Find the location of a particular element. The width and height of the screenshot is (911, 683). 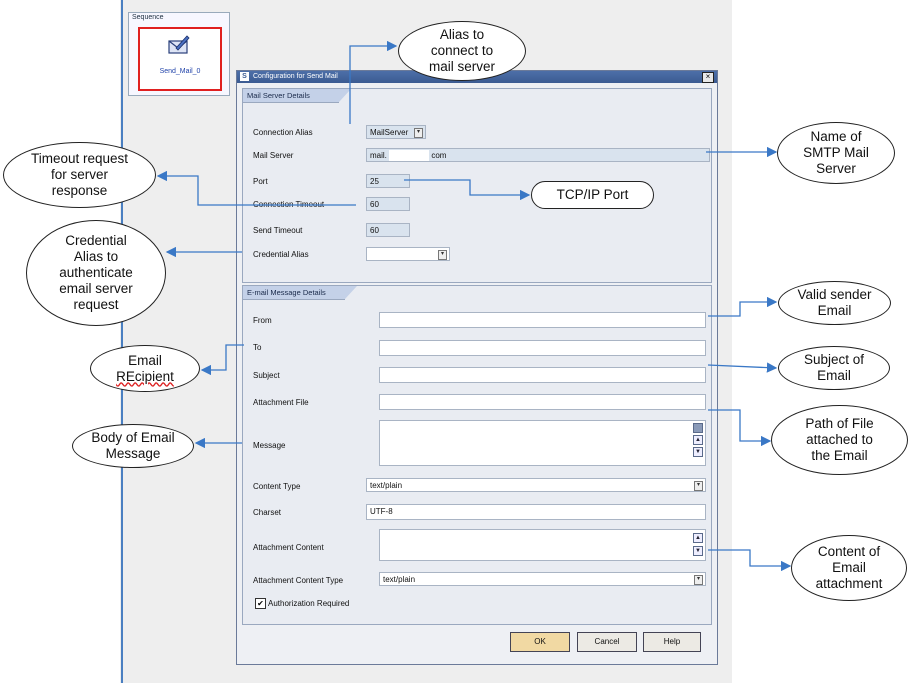

content-callout: Content of Email attachment is located at coordinates (849, 568).